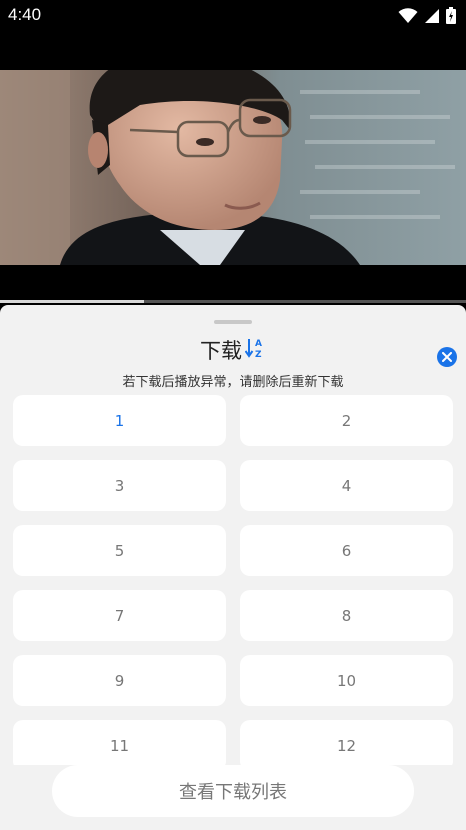  I want to click on close-button, so click(447, 357).